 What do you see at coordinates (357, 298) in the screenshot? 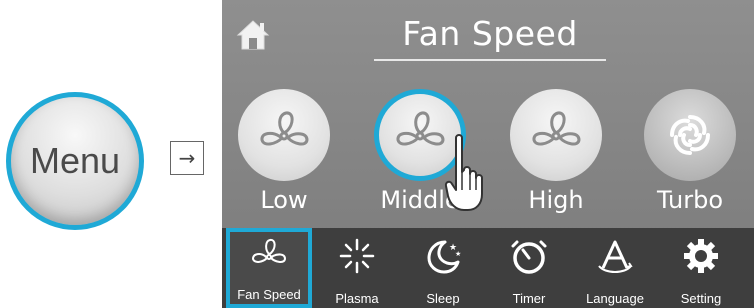
I see `nav-label: Plasma` at bounding box center [357, 298].